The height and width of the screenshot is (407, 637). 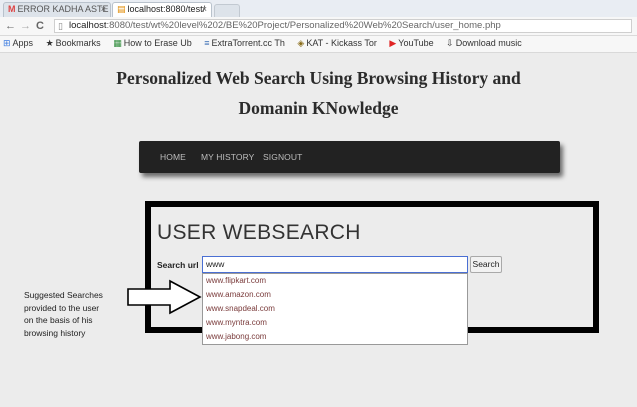 I want to click on page-icon: ▯, so click(x=60, y=26).